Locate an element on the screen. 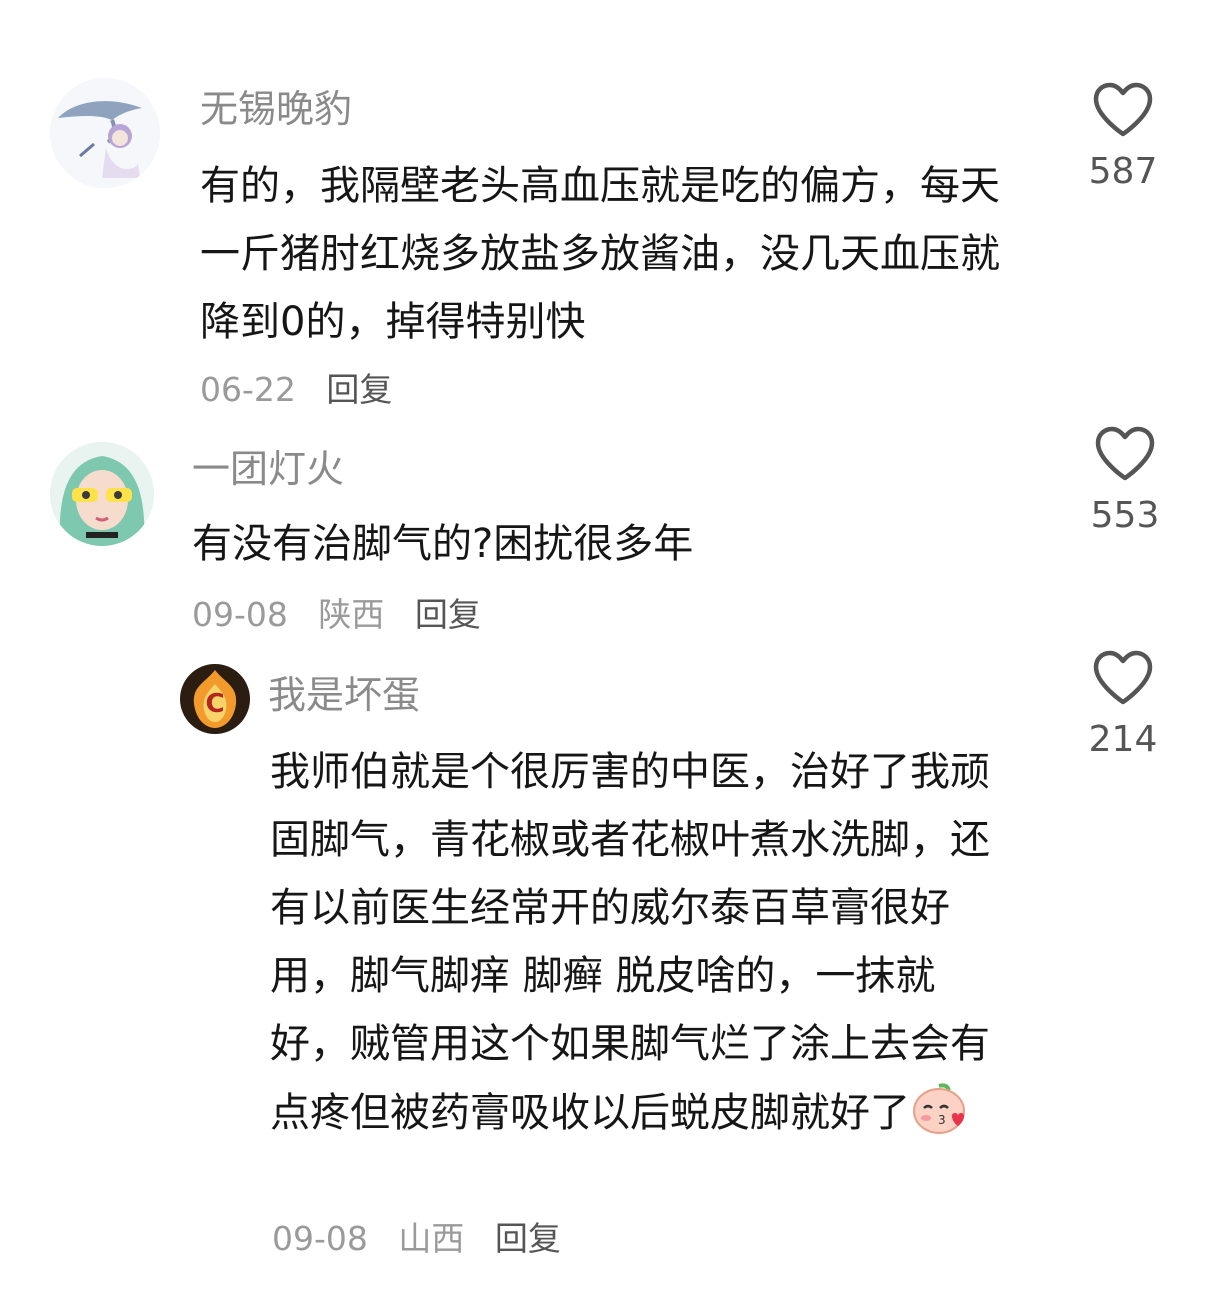  svg-text: 3 is located at coordinates (942, 1120).